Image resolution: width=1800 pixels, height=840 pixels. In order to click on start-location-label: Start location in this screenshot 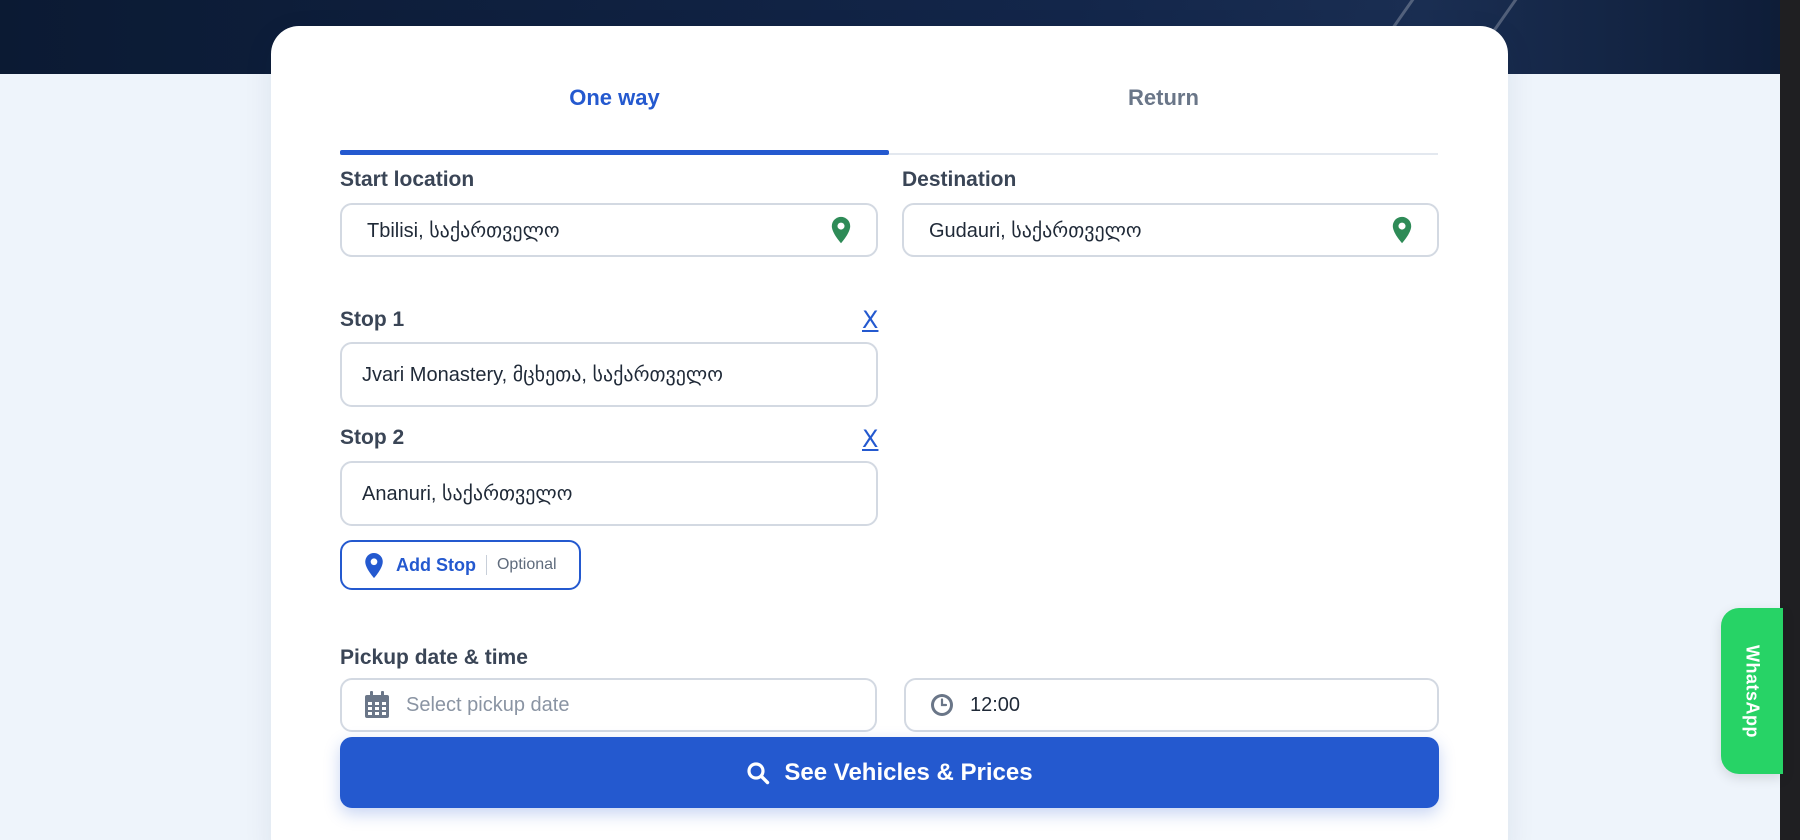, I will do `click(407, 179)`.